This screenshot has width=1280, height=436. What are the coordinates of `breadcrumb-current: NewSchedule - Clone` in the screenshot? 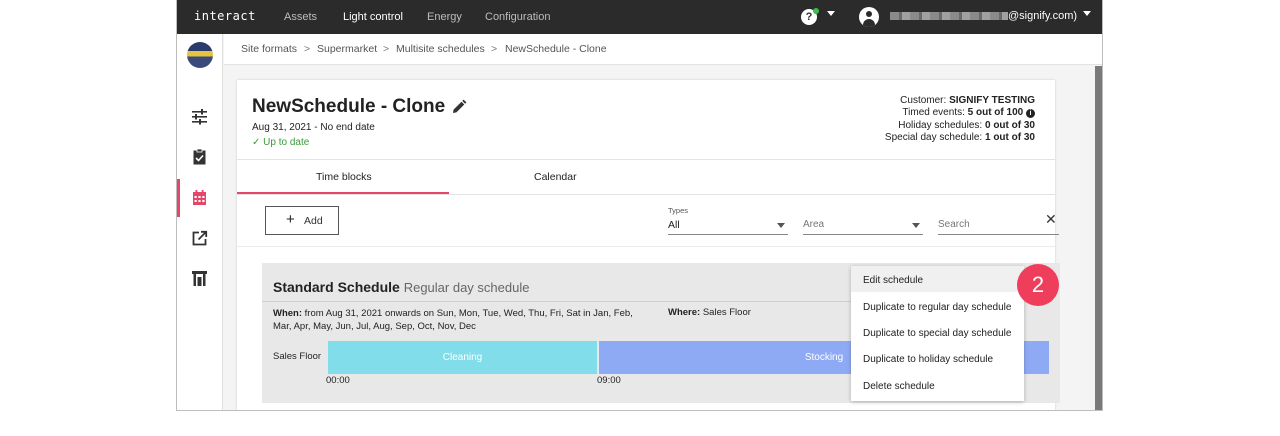 It's located at (556, 49).